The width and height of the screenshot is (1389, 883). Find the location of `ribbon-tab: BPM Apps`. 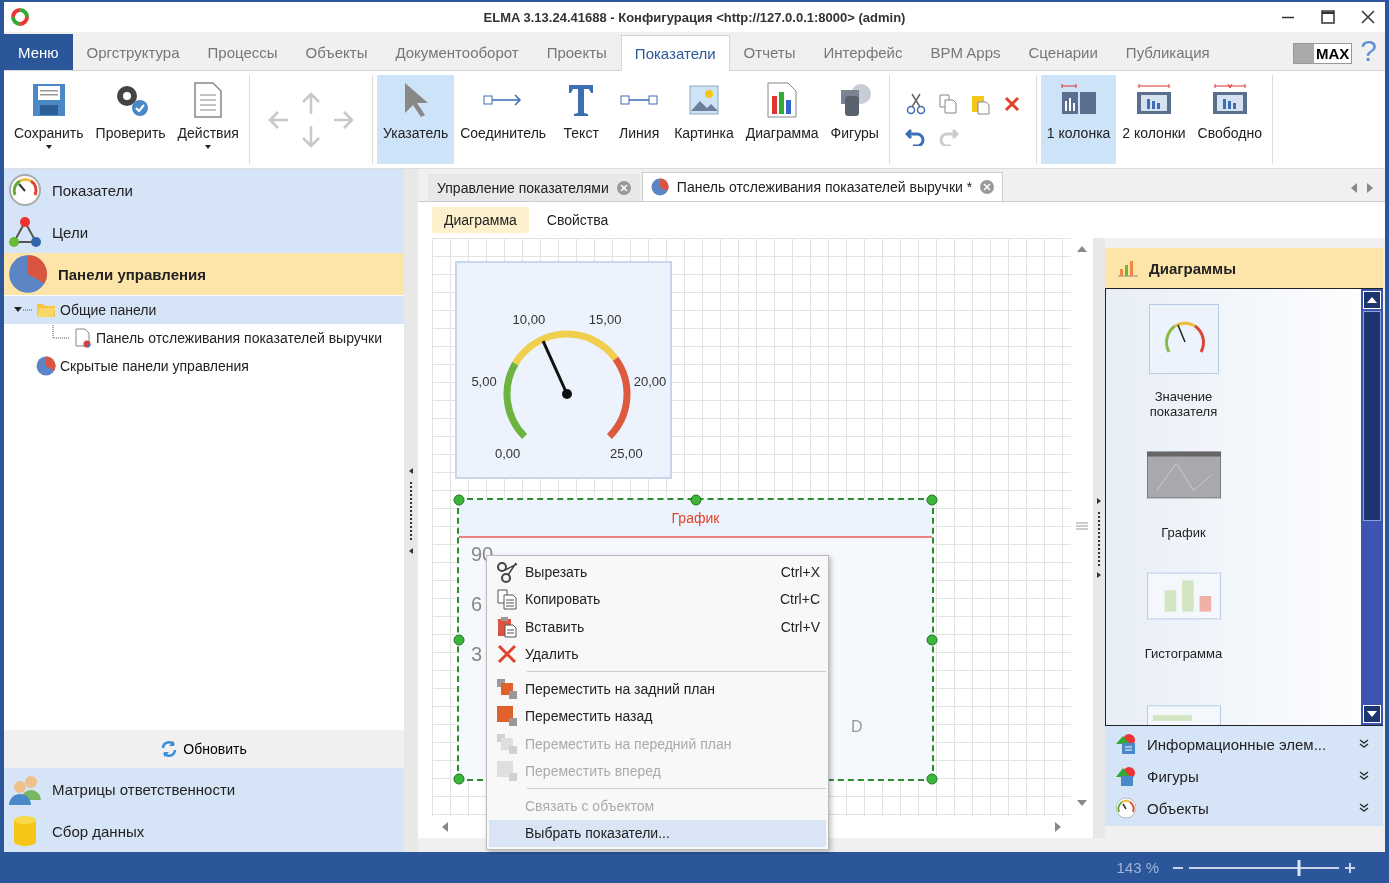

ribbon-tab: BPM Apps is located at coordinates (965, 52).